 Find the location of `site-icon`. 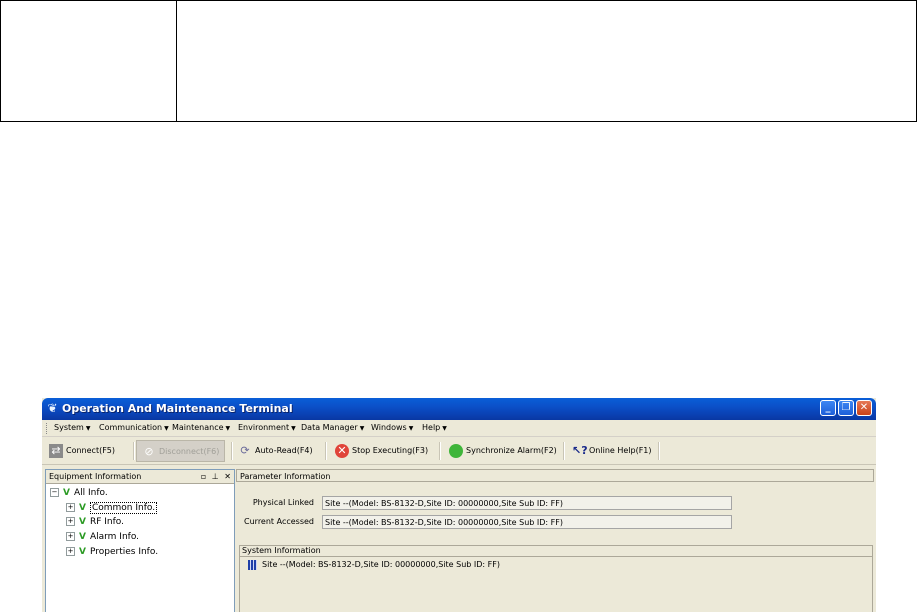

site-icon is located at coordinates (252, 564).